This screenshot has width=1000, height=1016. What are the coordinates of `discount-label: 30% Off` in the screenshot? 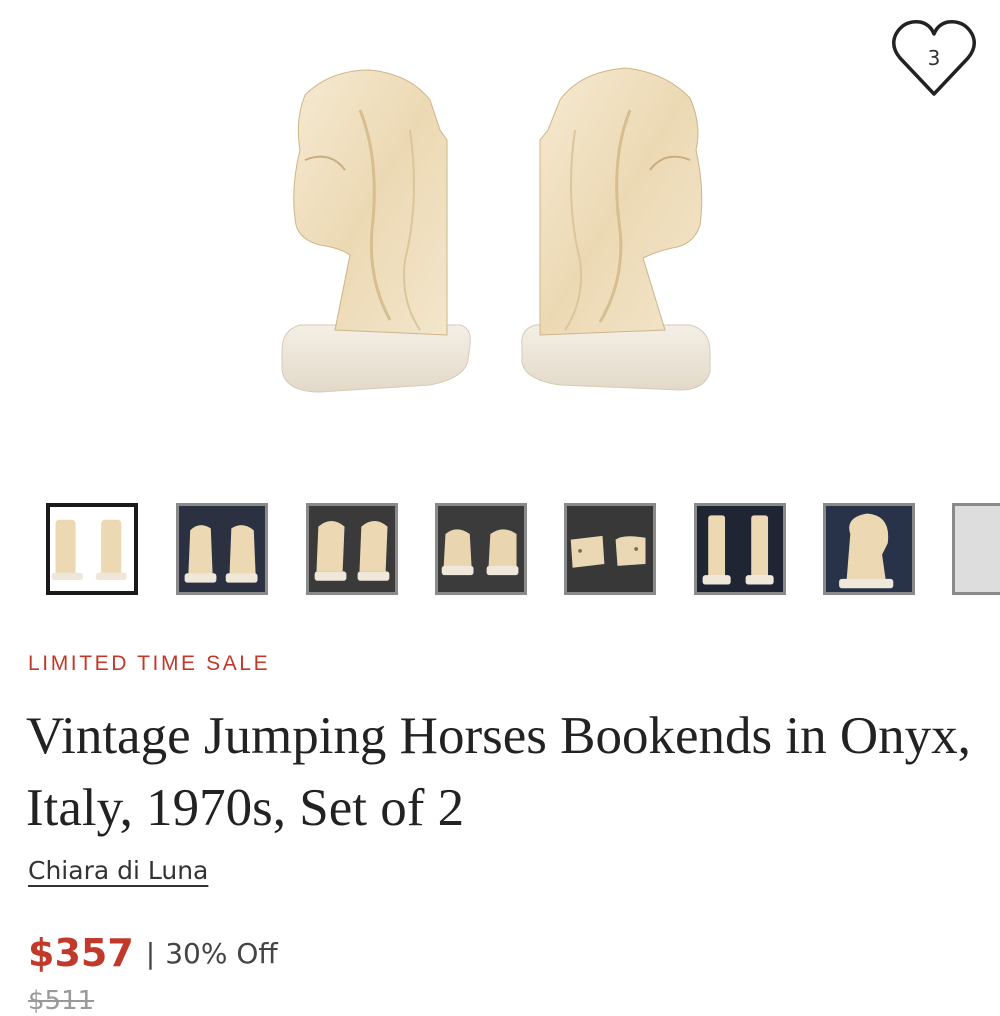 It's located at (221, 953).